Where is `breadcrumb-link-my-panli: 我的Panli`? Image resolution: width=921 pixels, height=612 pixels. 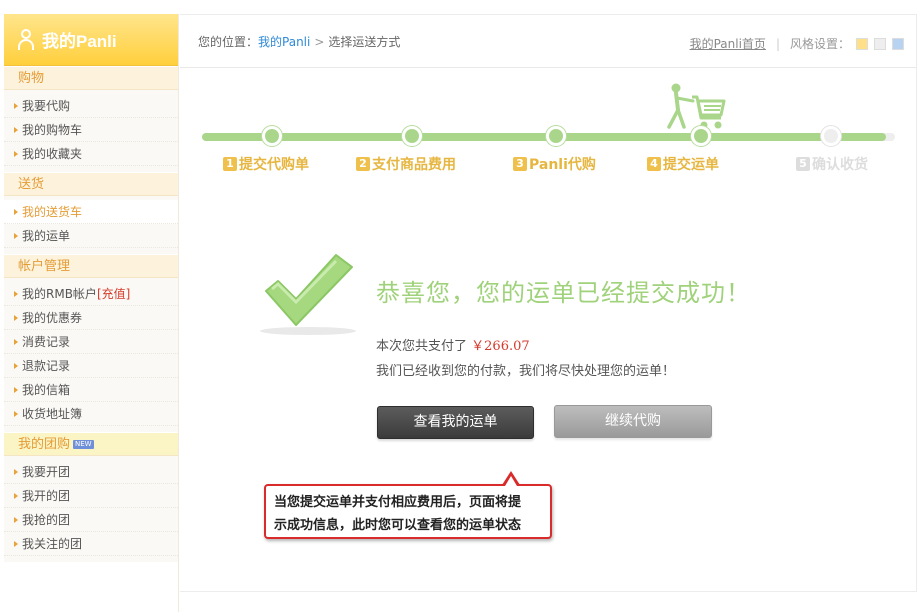
breadcrumb-link-my-panli: 我的Panli is located at coordinates (284, 42).